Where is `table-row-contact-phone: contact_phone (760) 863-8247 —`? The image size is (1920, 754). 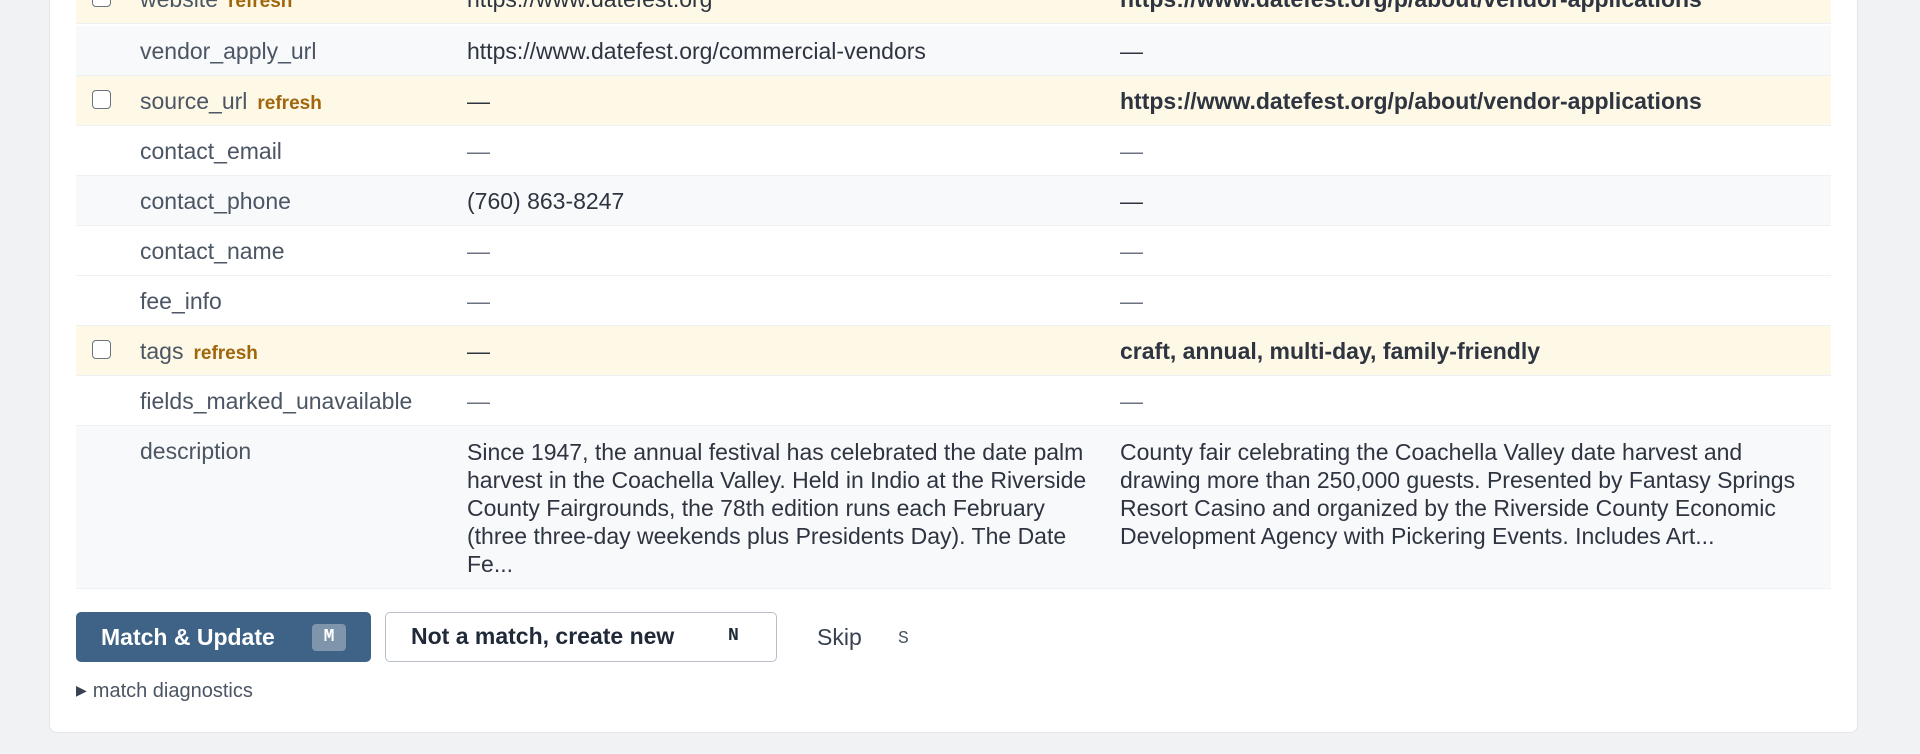
table-row-contact-phone: contact_phone (760) 863-8247 — is located at coordinates (953, 201).